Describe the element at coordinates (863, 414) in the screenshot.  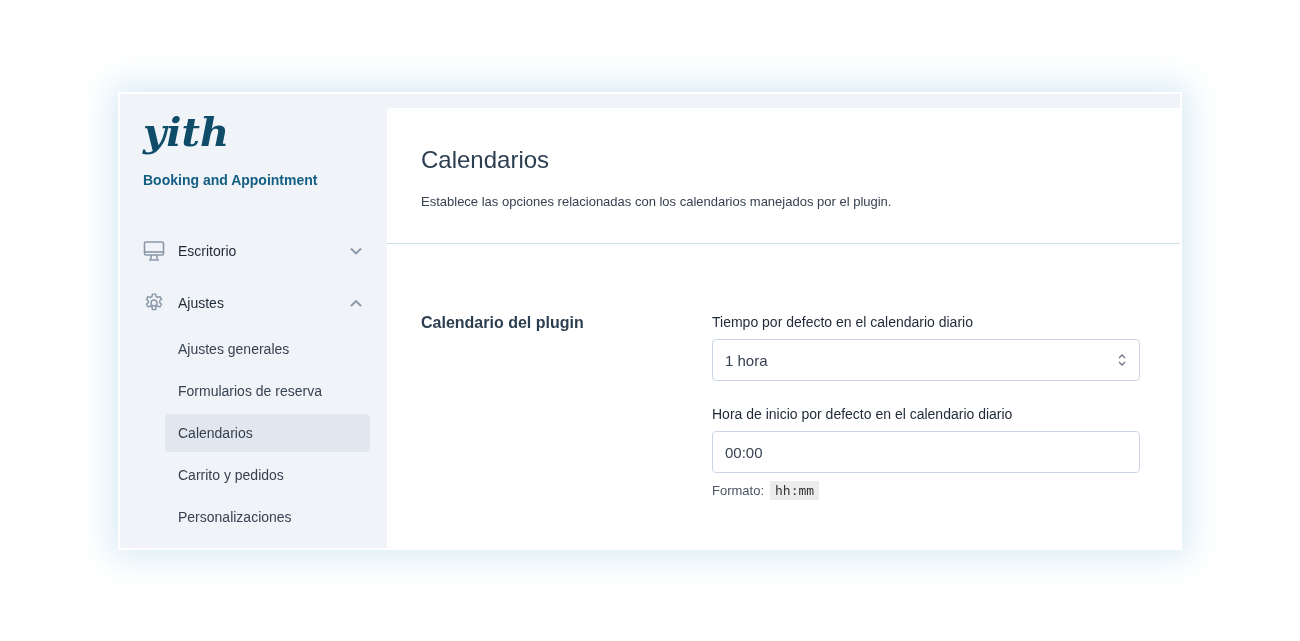
I see `field-label: Hora de inicio por defecto en el calendario diario` at that location.